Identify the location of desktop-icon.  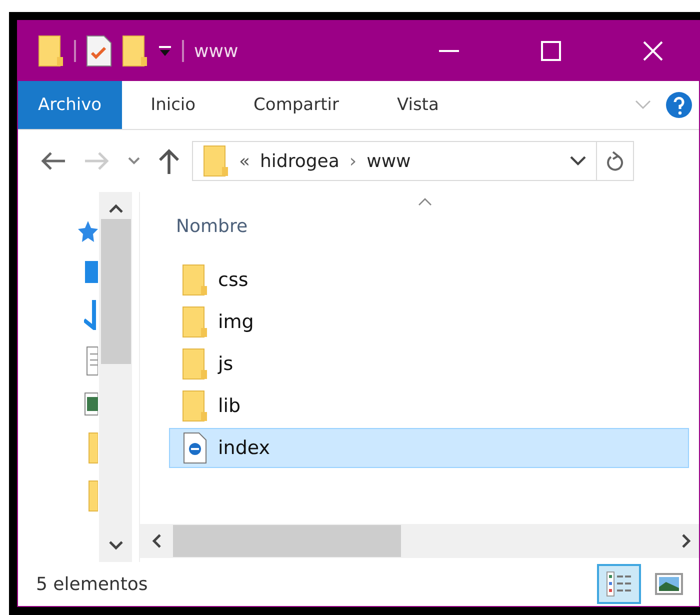
(91, 272).